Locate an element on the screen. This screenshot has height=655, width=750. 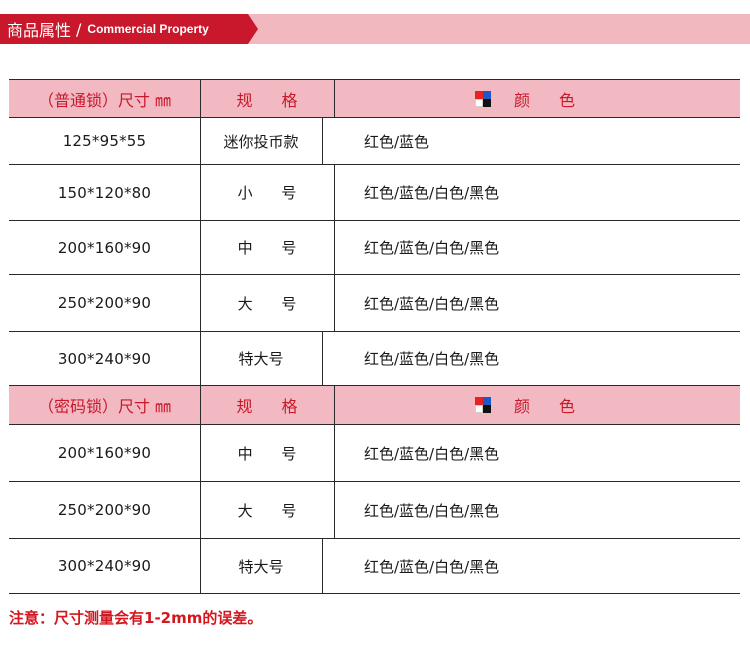
banner-tag: 商品属性 / Commercial Property is located at coordinates (129, 29).